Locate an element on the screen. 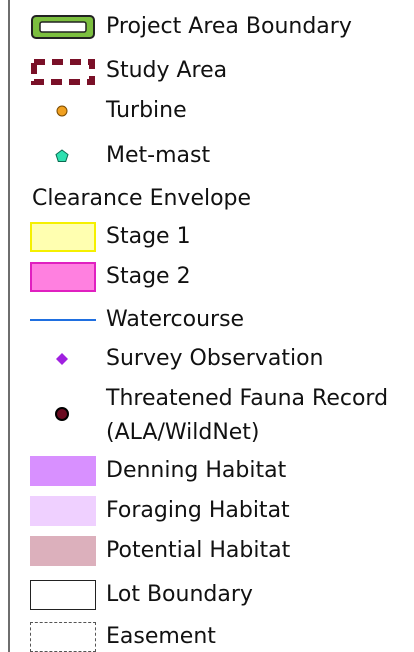 This screenshot has height=652, width=414. legend-label-line-1: Threatened Fauna Record is located at coordinates (247, 398).